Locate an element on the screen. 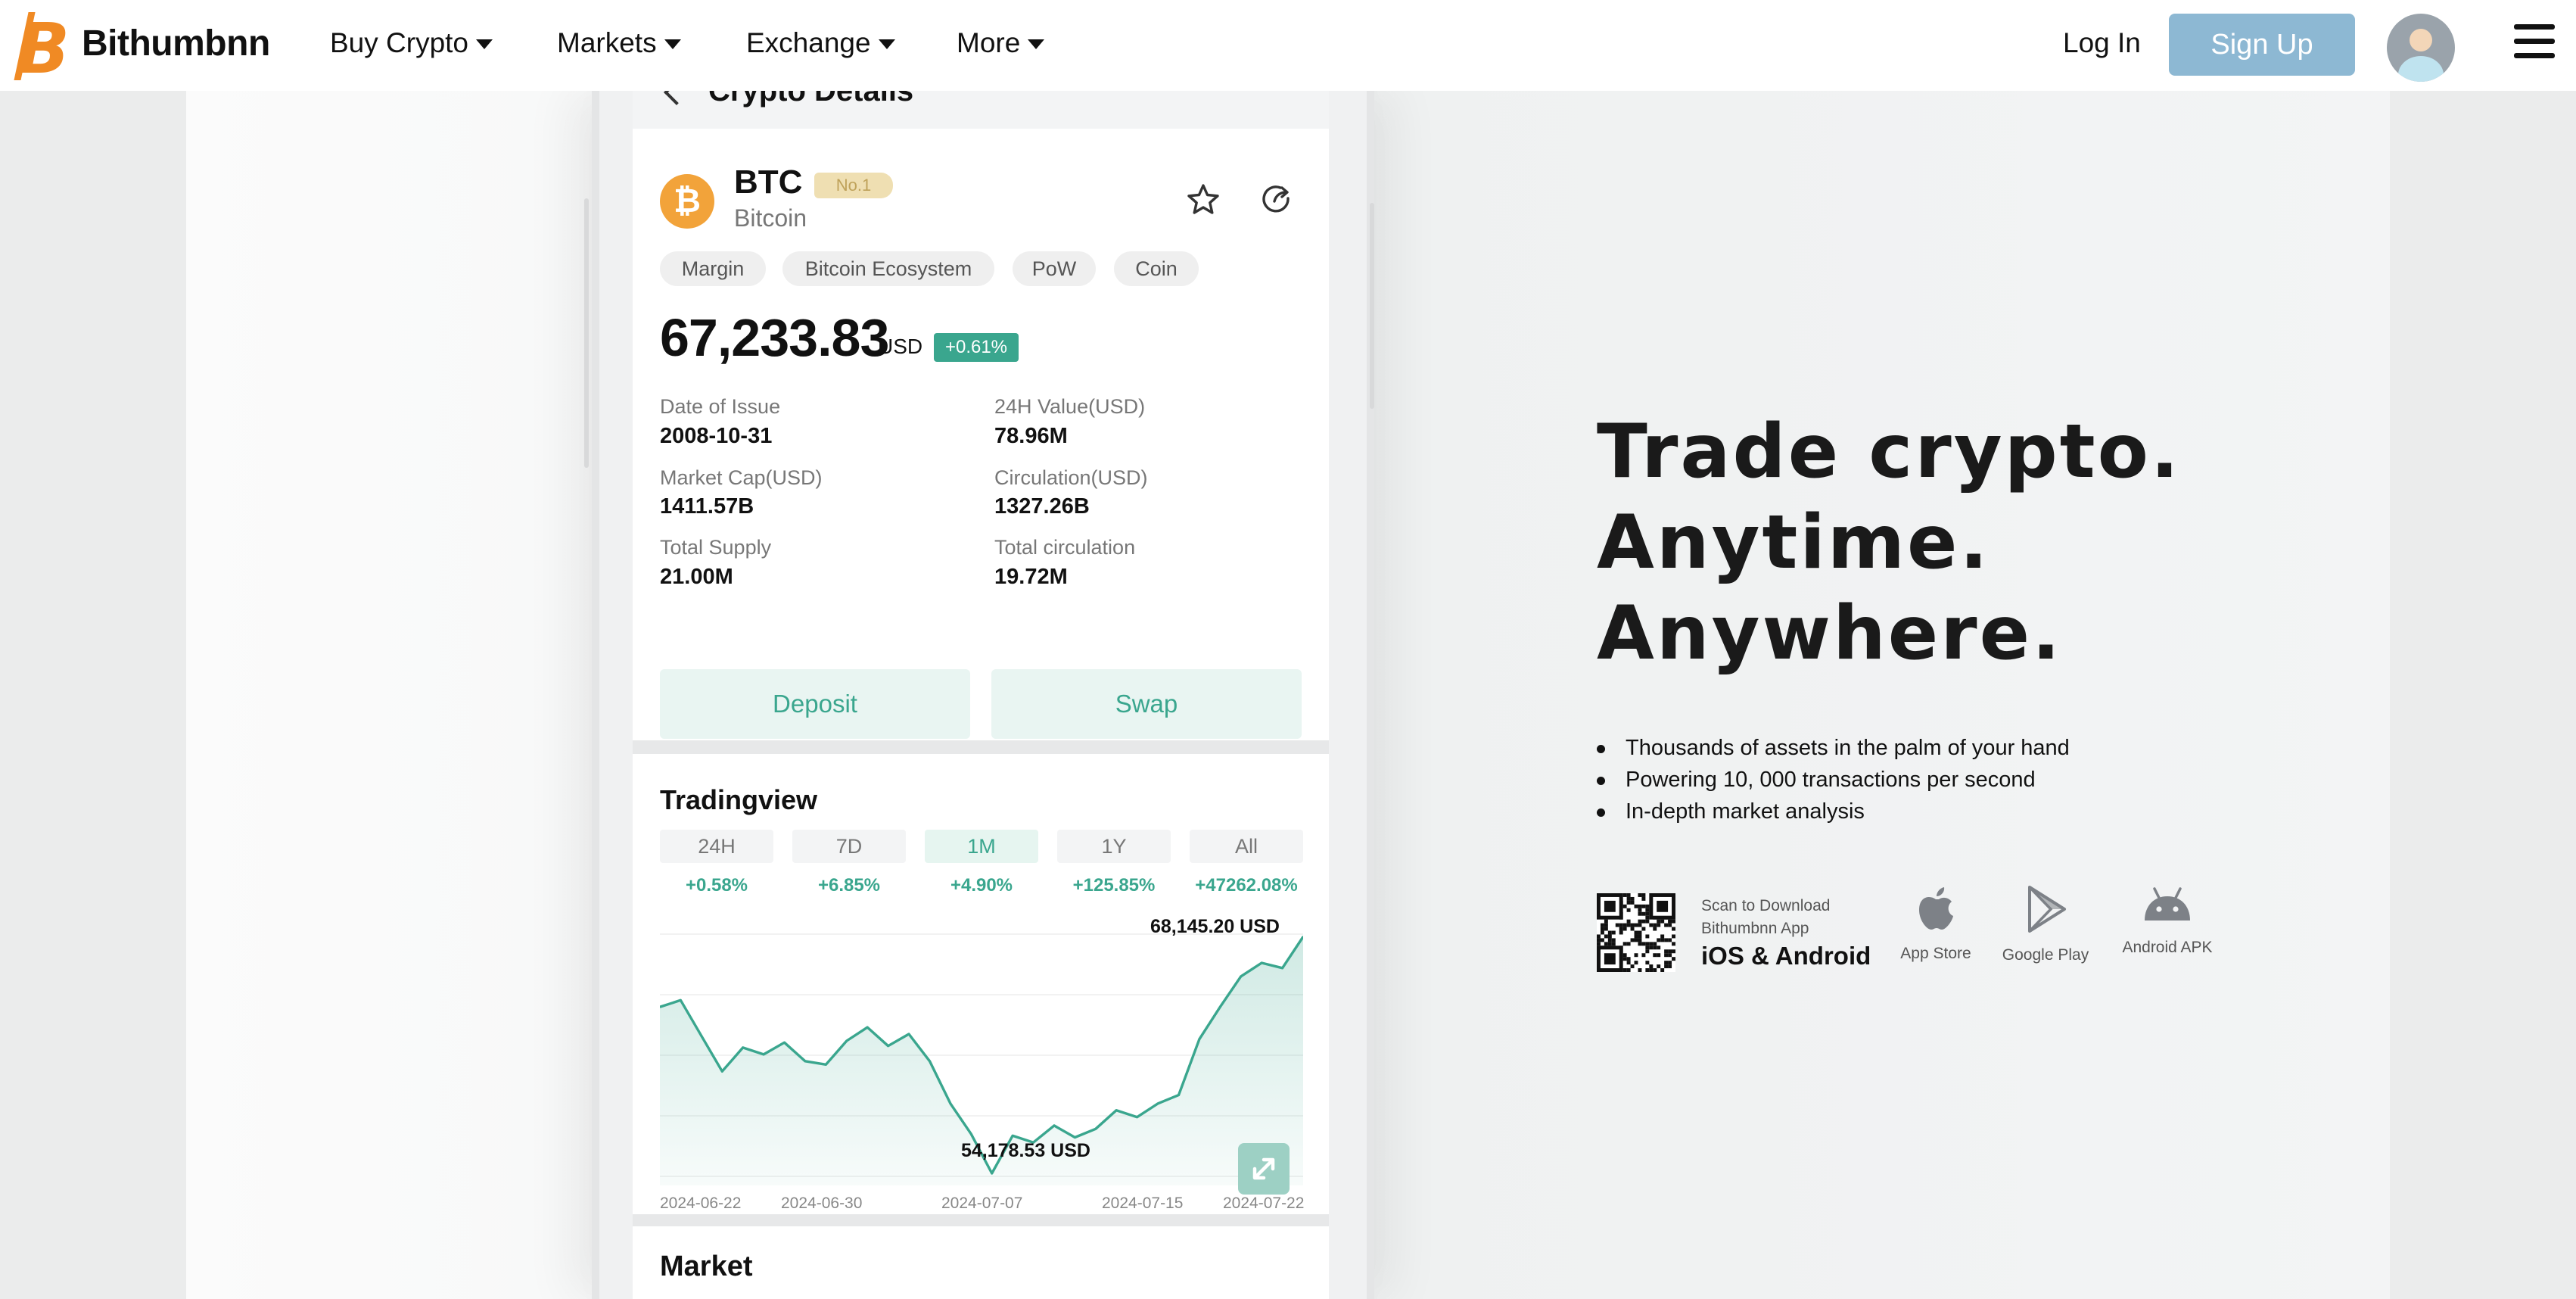 This screenshot has height=1299, width=2576. feature-item: In-depth market analysis is located at coordinates (1834, 815).